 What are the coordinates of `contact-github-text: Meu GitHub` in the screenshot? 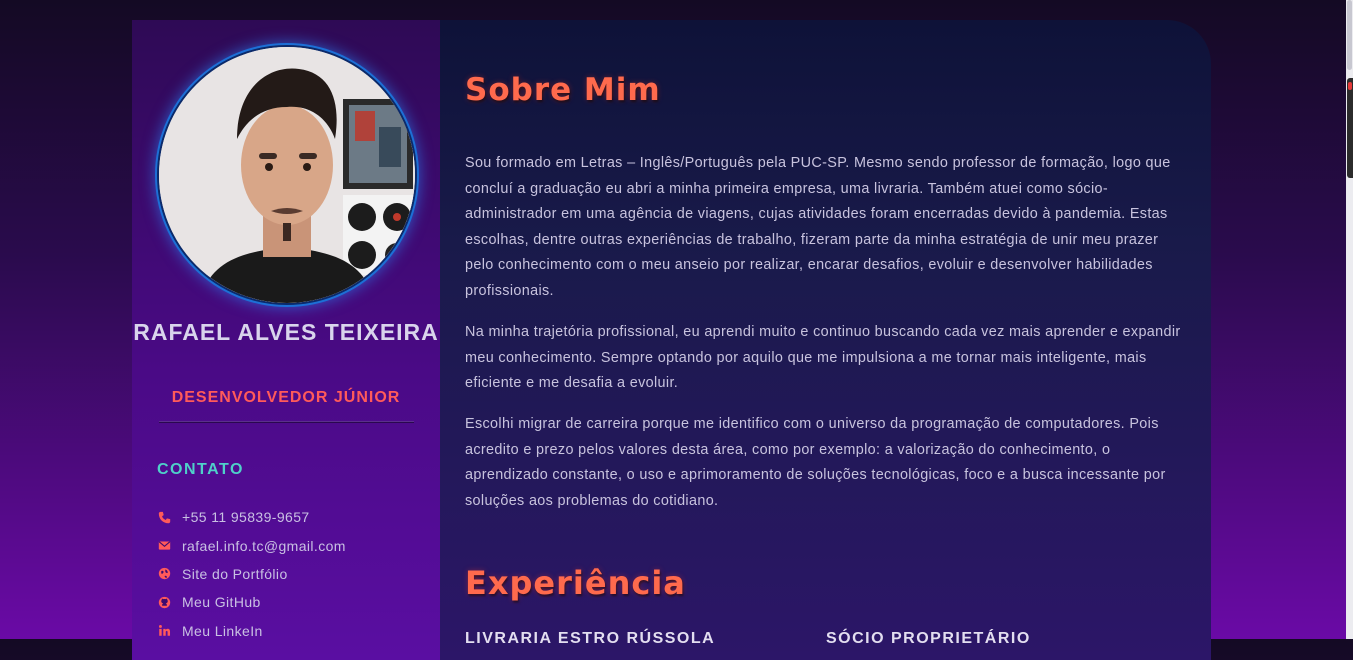 It's located at (221, 602).